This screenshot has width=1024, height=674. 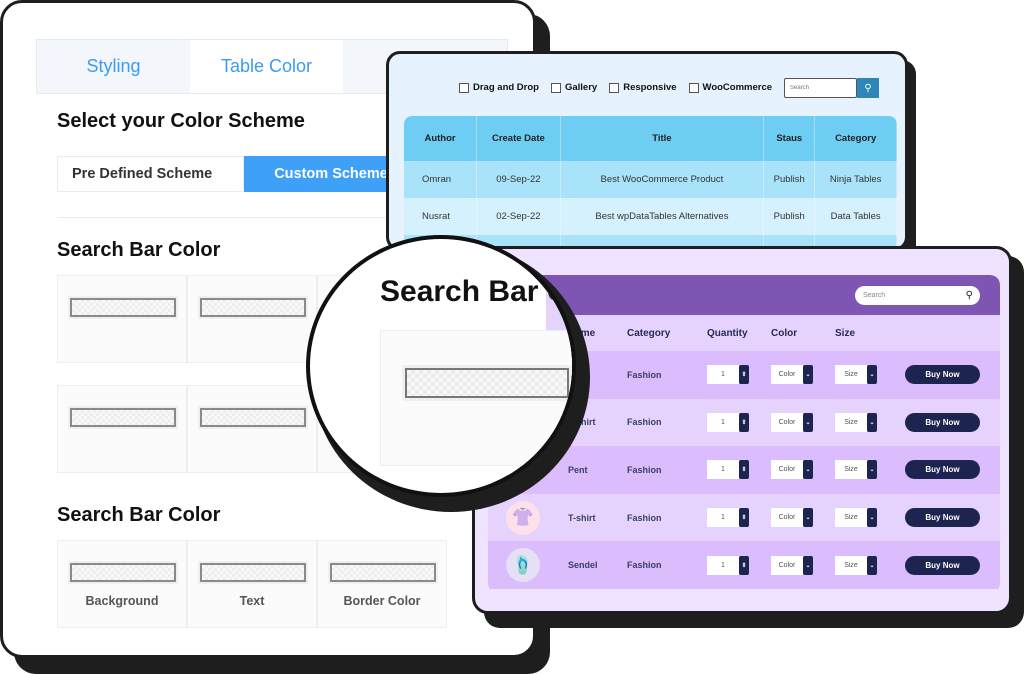 I want to click on magnified-color-cell, so click(x=476, y=398).